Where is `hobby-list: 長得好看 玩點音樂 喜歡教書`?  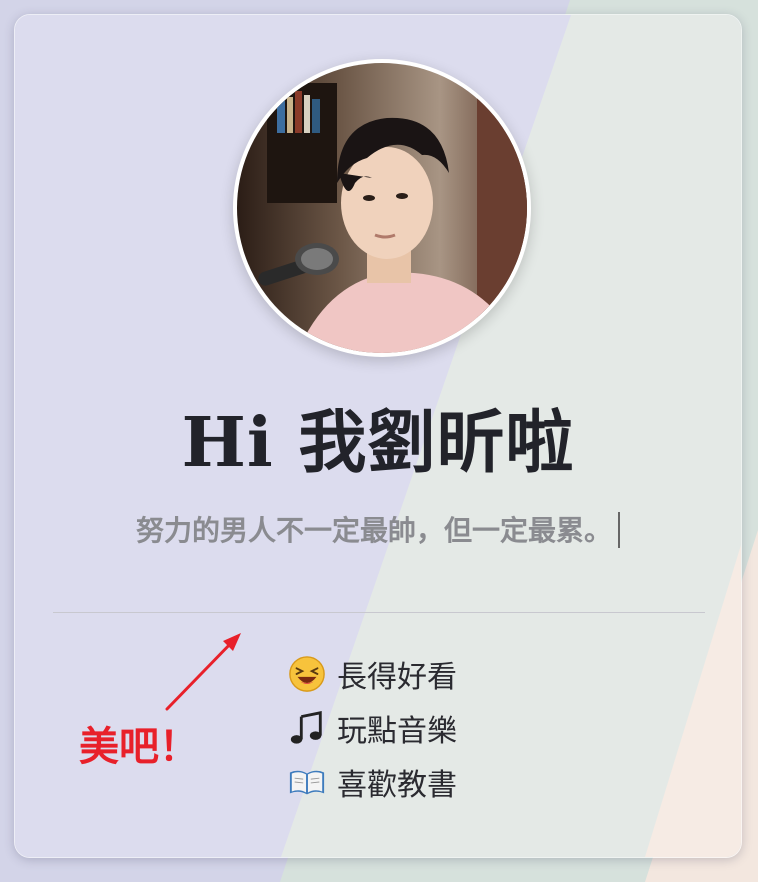 hobby-list: 長得好看 玩點音樂 喜歡教書 is located at coordinates (372, 728).